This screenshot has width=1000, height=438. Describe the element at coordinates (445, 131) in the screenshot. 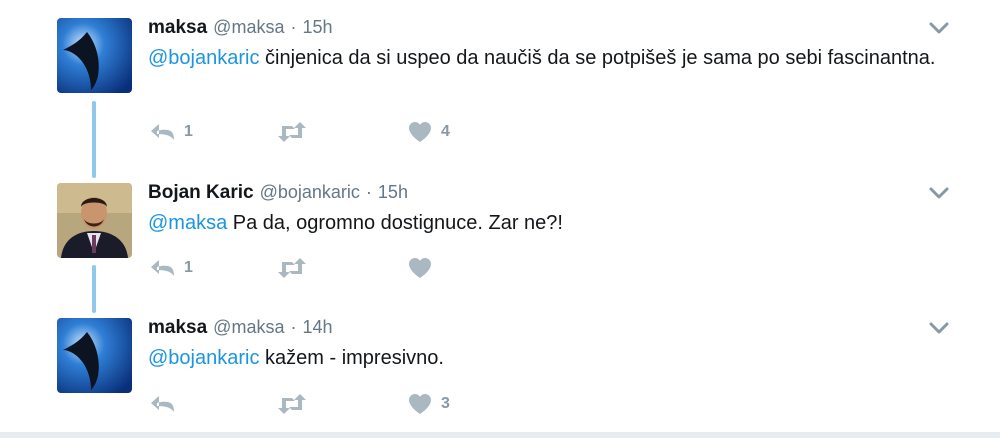

I see `like-count: 4` at that location.